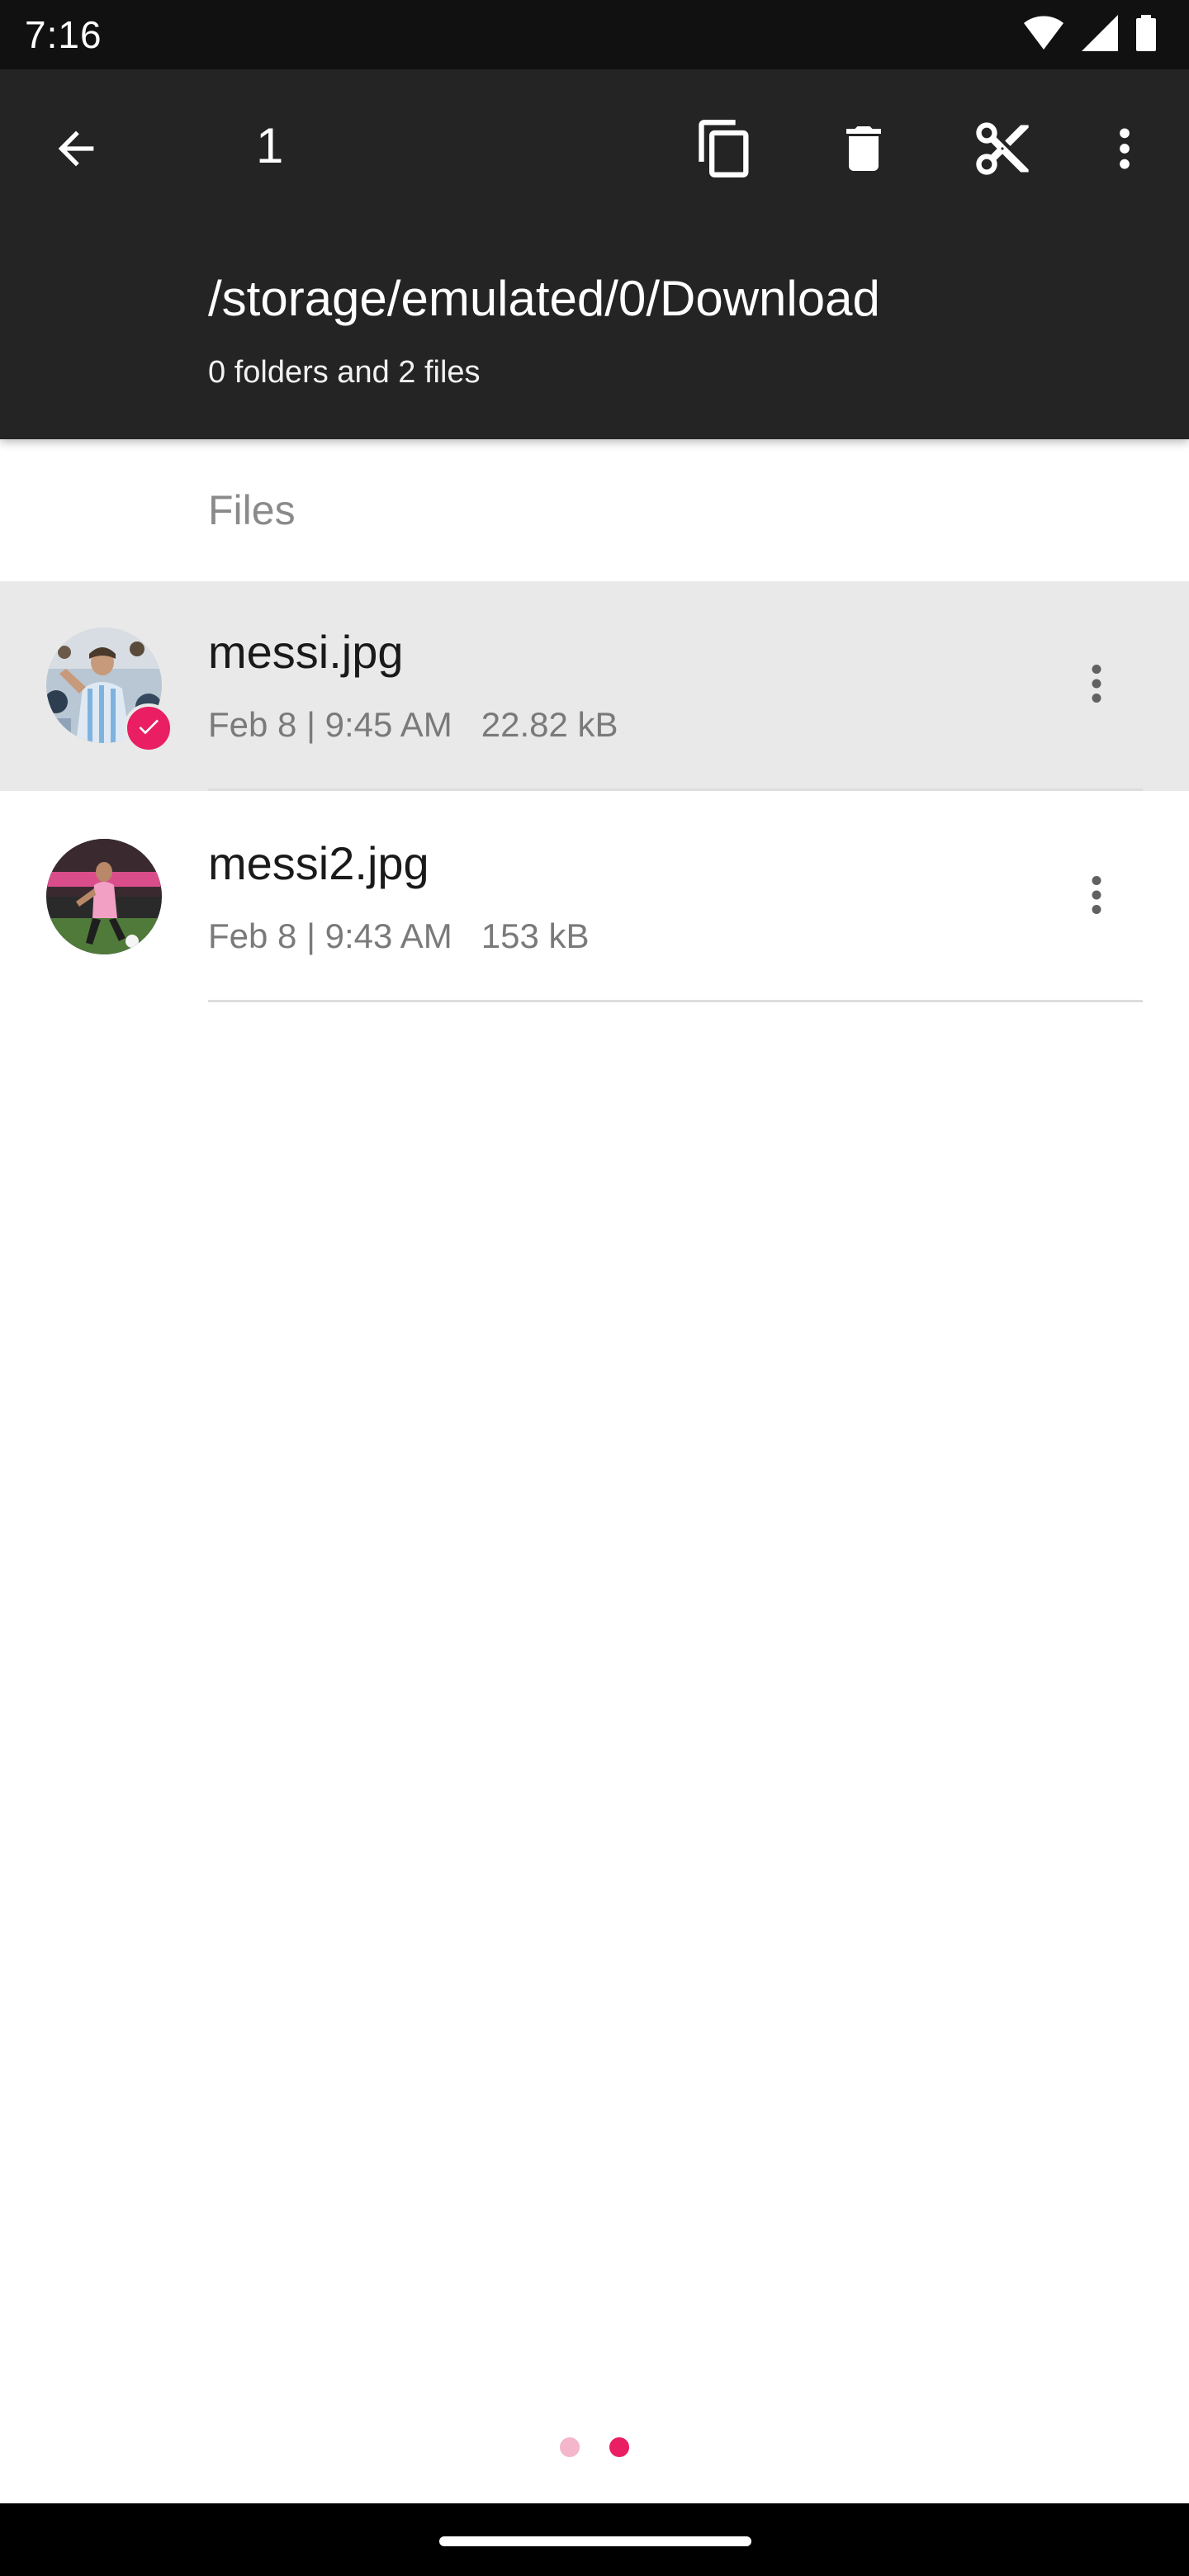 This screenshot has width=1189, height=2576. I want to click on cut-icon, so click(1002, 150).